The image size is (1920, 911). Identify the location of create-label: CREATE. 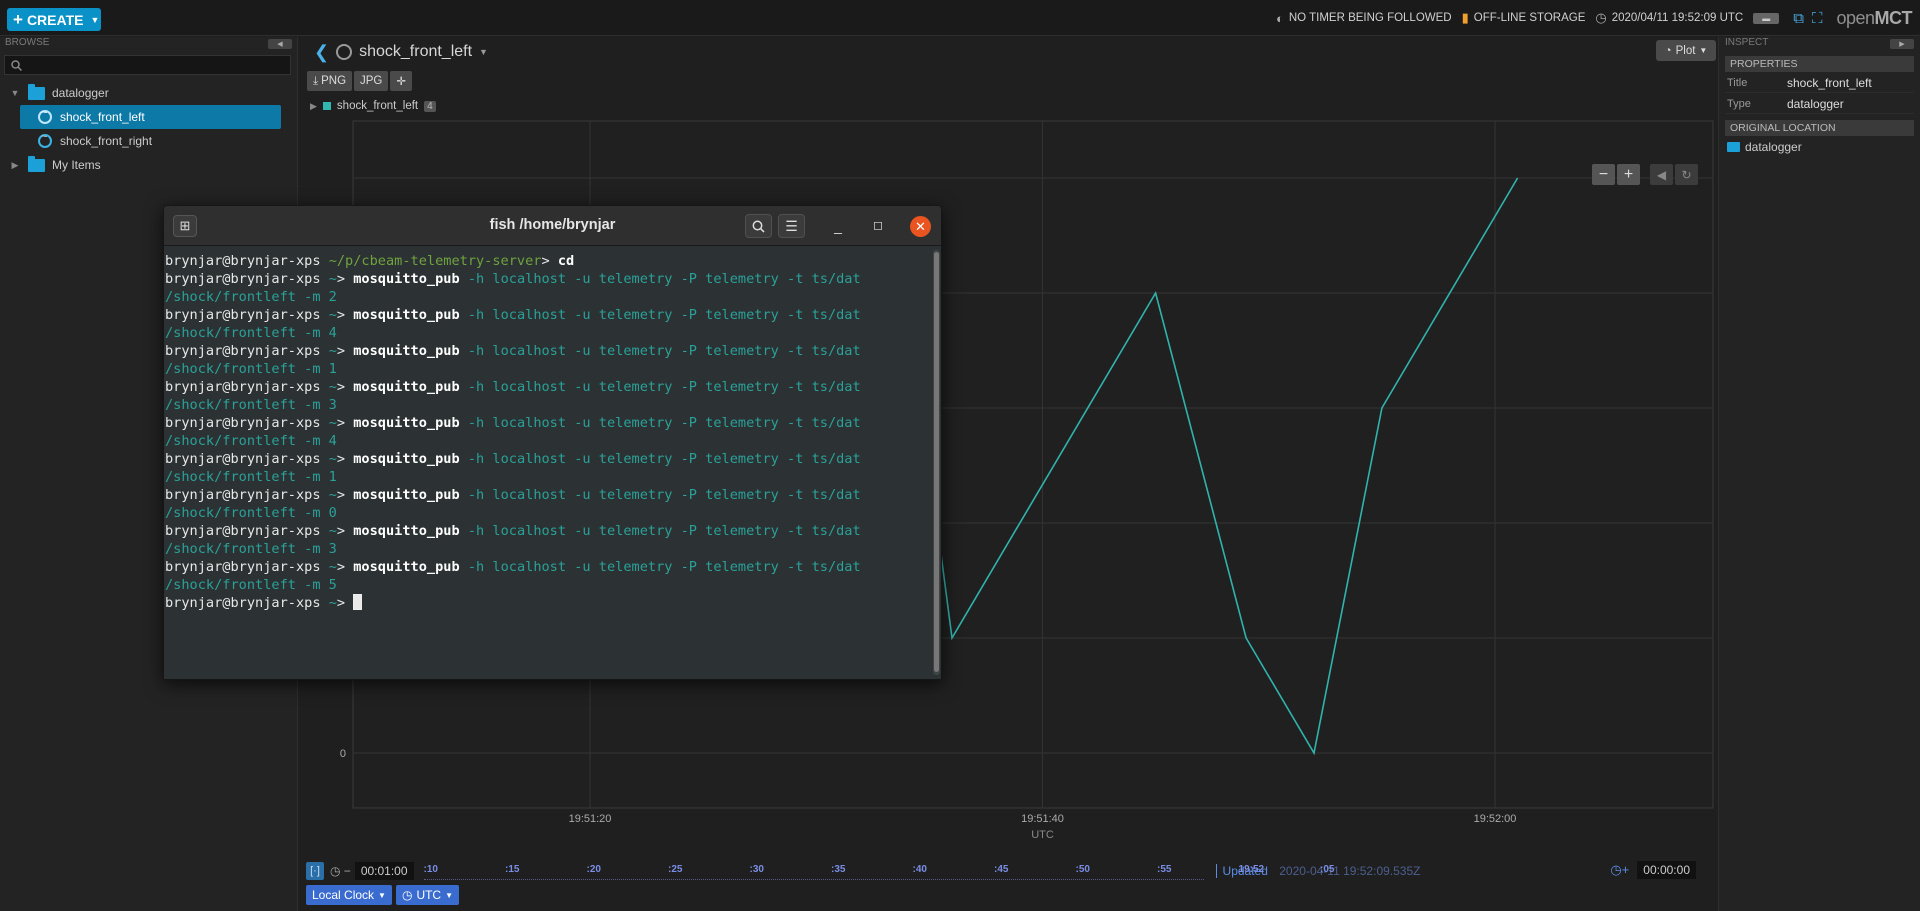
(55, 19).